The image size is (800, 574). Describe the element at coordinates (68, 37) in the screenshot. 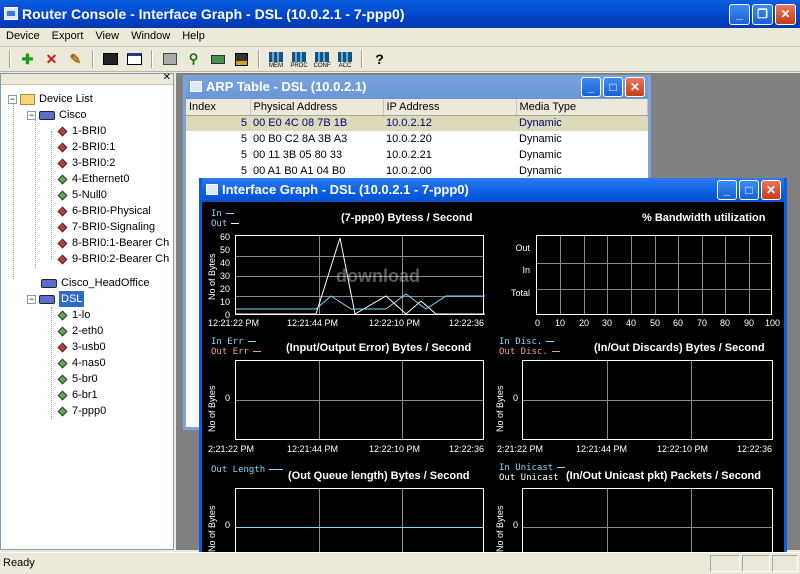

I see `menu-export: Export` at that location.